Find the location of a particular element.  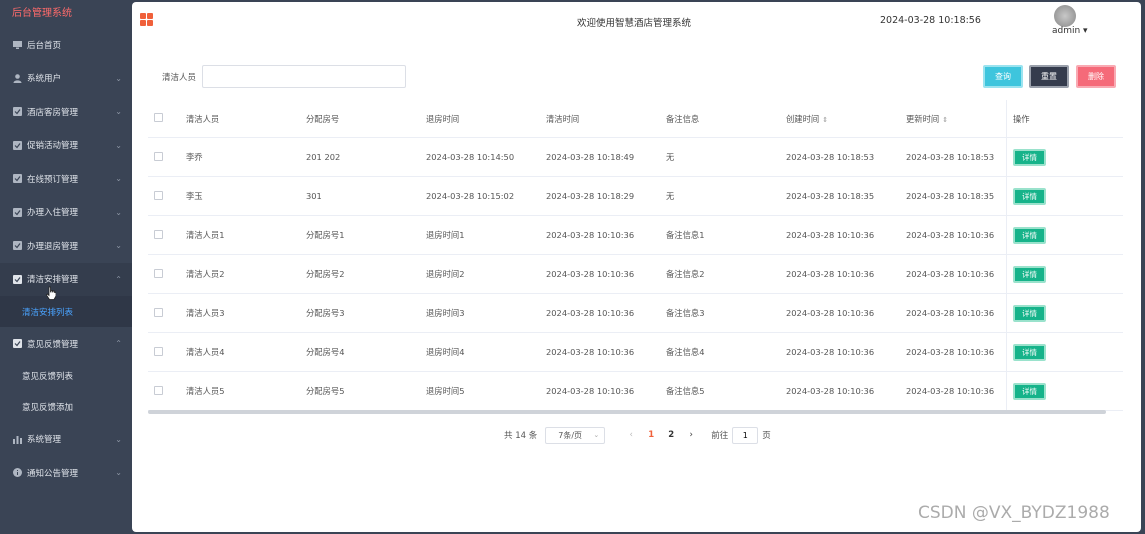

sidebar-item-bookings: 在线预订管理 ⌄ is located at coordinates (66, 179).